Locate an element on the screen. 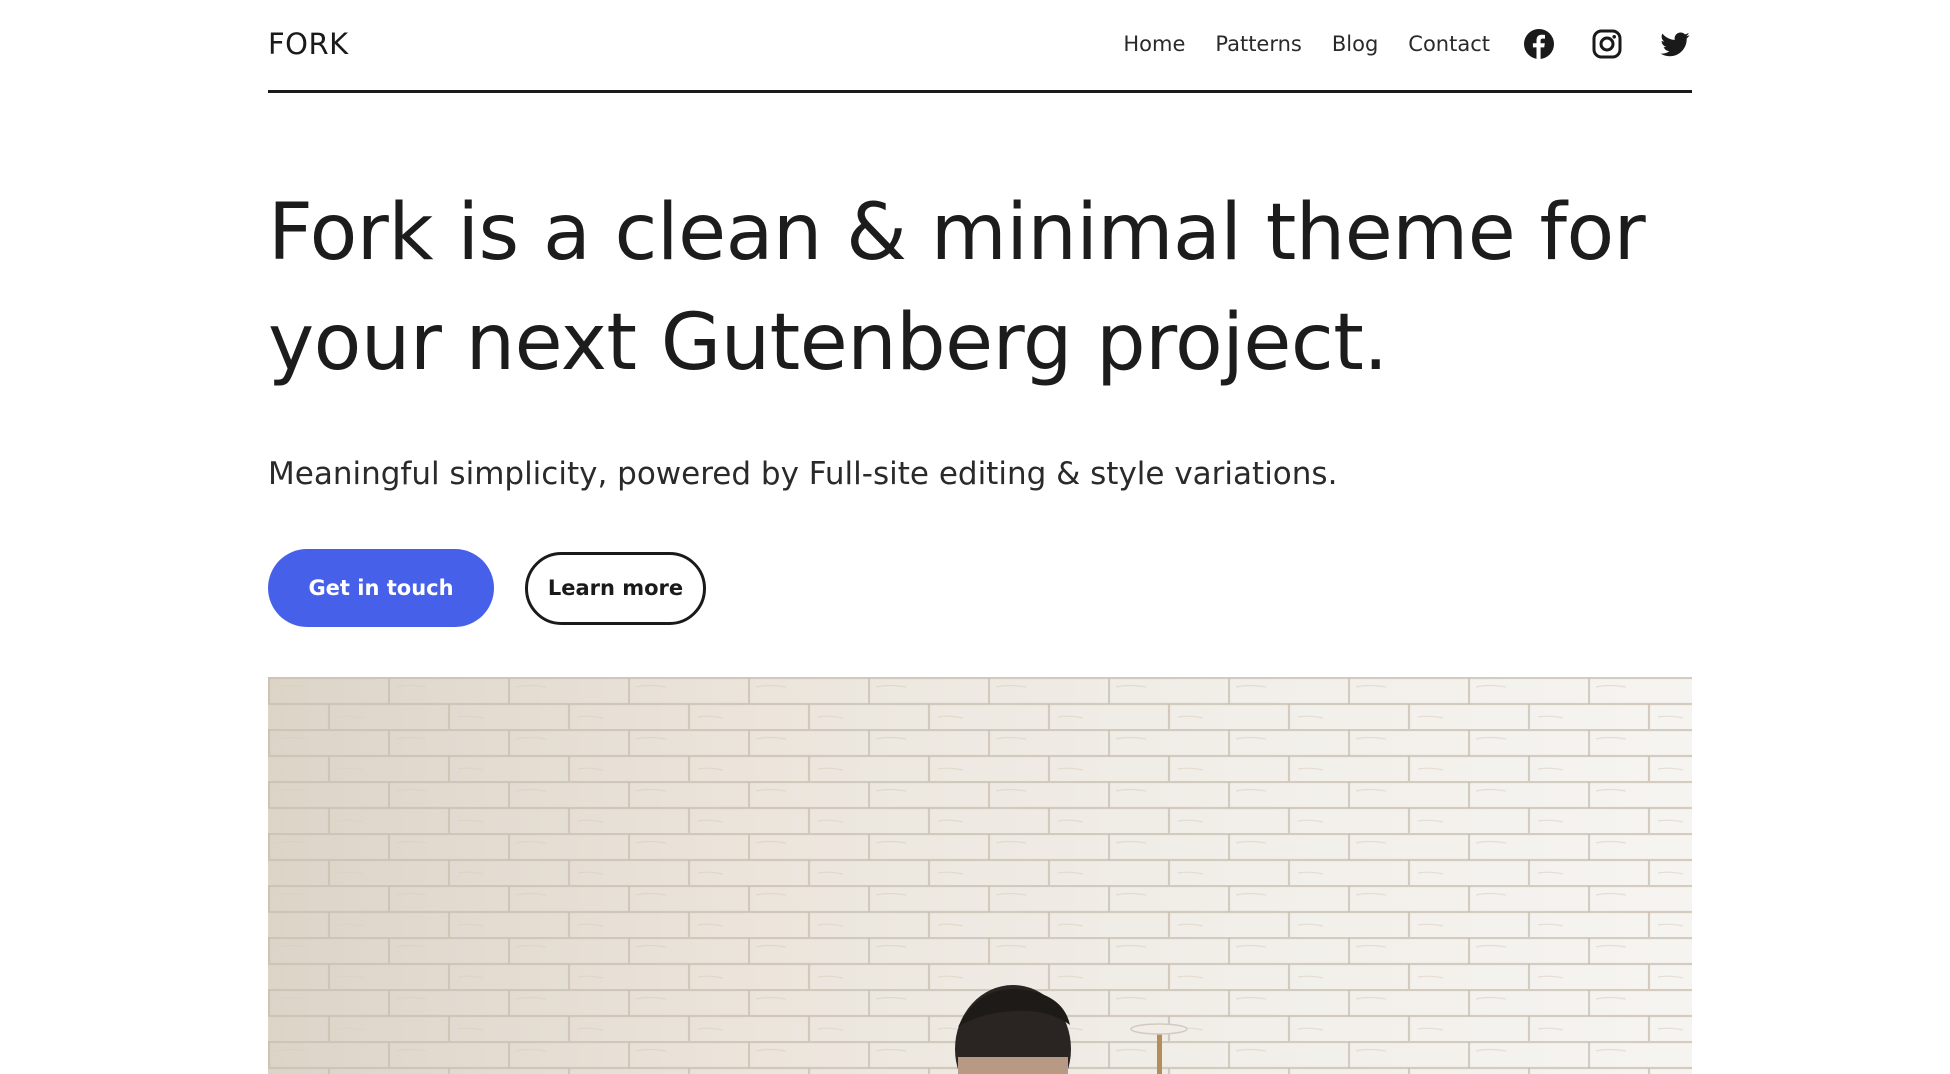 The image size is (1950, 1074). instagram-icon is located at coordinates (1607, 44).